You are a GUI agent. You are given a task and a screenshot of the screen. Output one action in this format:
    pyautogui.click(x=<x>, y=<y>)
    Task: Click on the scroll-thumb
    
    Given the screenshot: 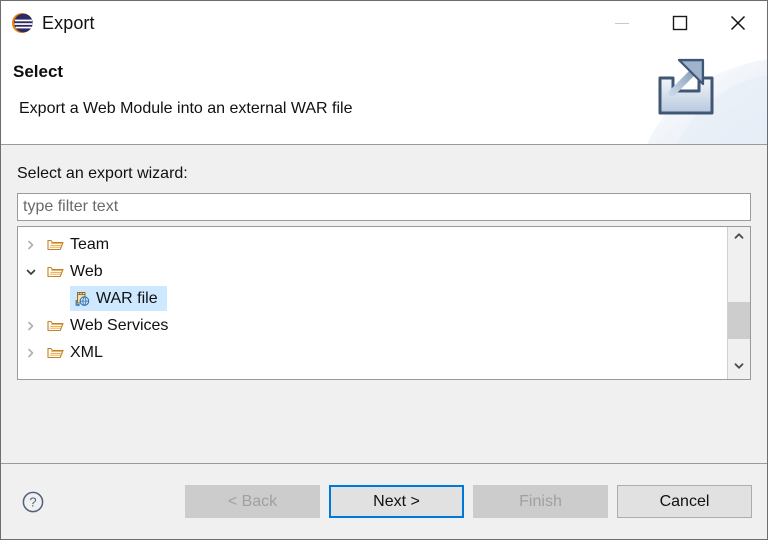 What is the action you would take?
    pyautogui.click(x=739, y=320)
    